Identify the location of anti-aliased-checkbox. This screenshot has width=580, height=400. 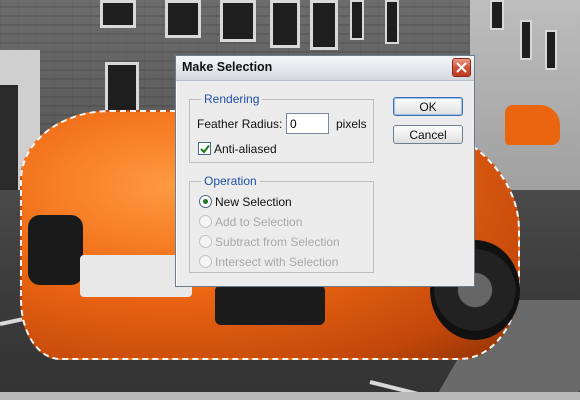
(204, 148).